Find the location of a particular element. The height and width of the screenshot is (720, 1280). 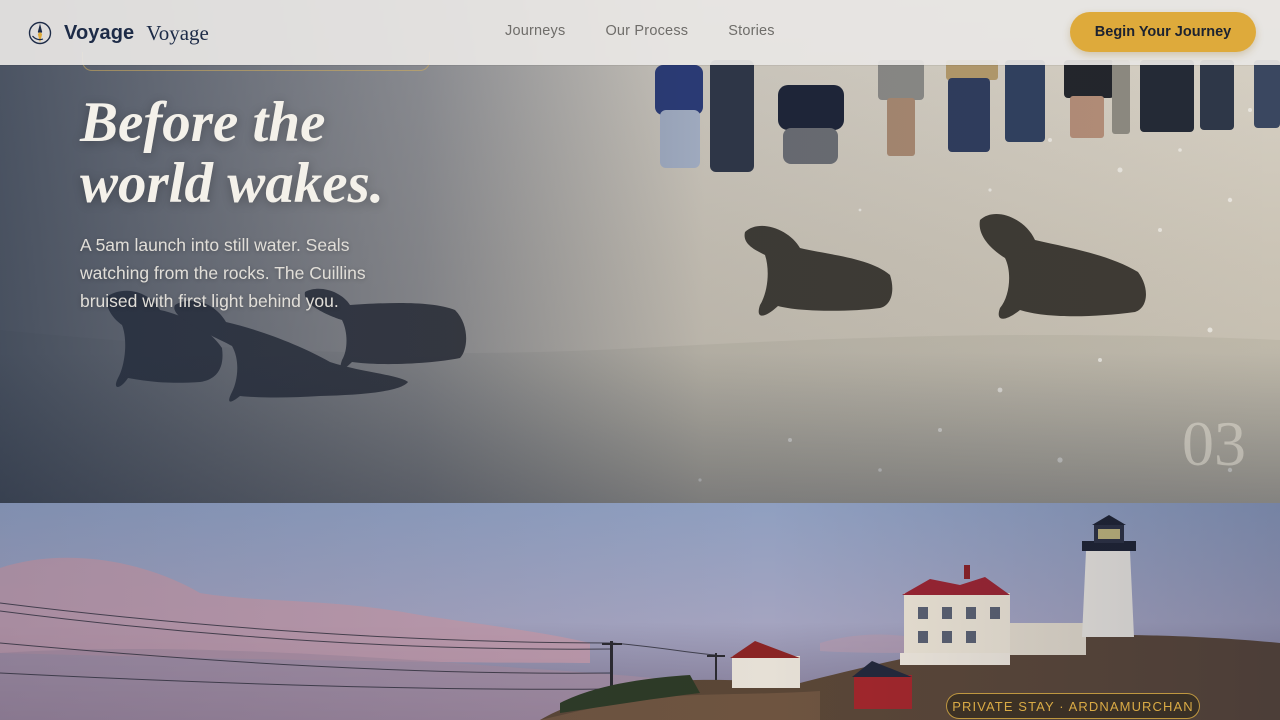

nav-link-journeys: Journeys is located at coordinates (535, 31).